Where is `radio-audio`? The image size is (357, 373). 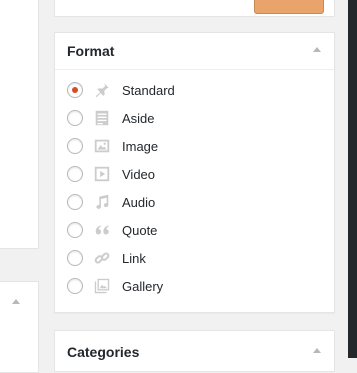 radio-audio is located at coordinates (75, 202).